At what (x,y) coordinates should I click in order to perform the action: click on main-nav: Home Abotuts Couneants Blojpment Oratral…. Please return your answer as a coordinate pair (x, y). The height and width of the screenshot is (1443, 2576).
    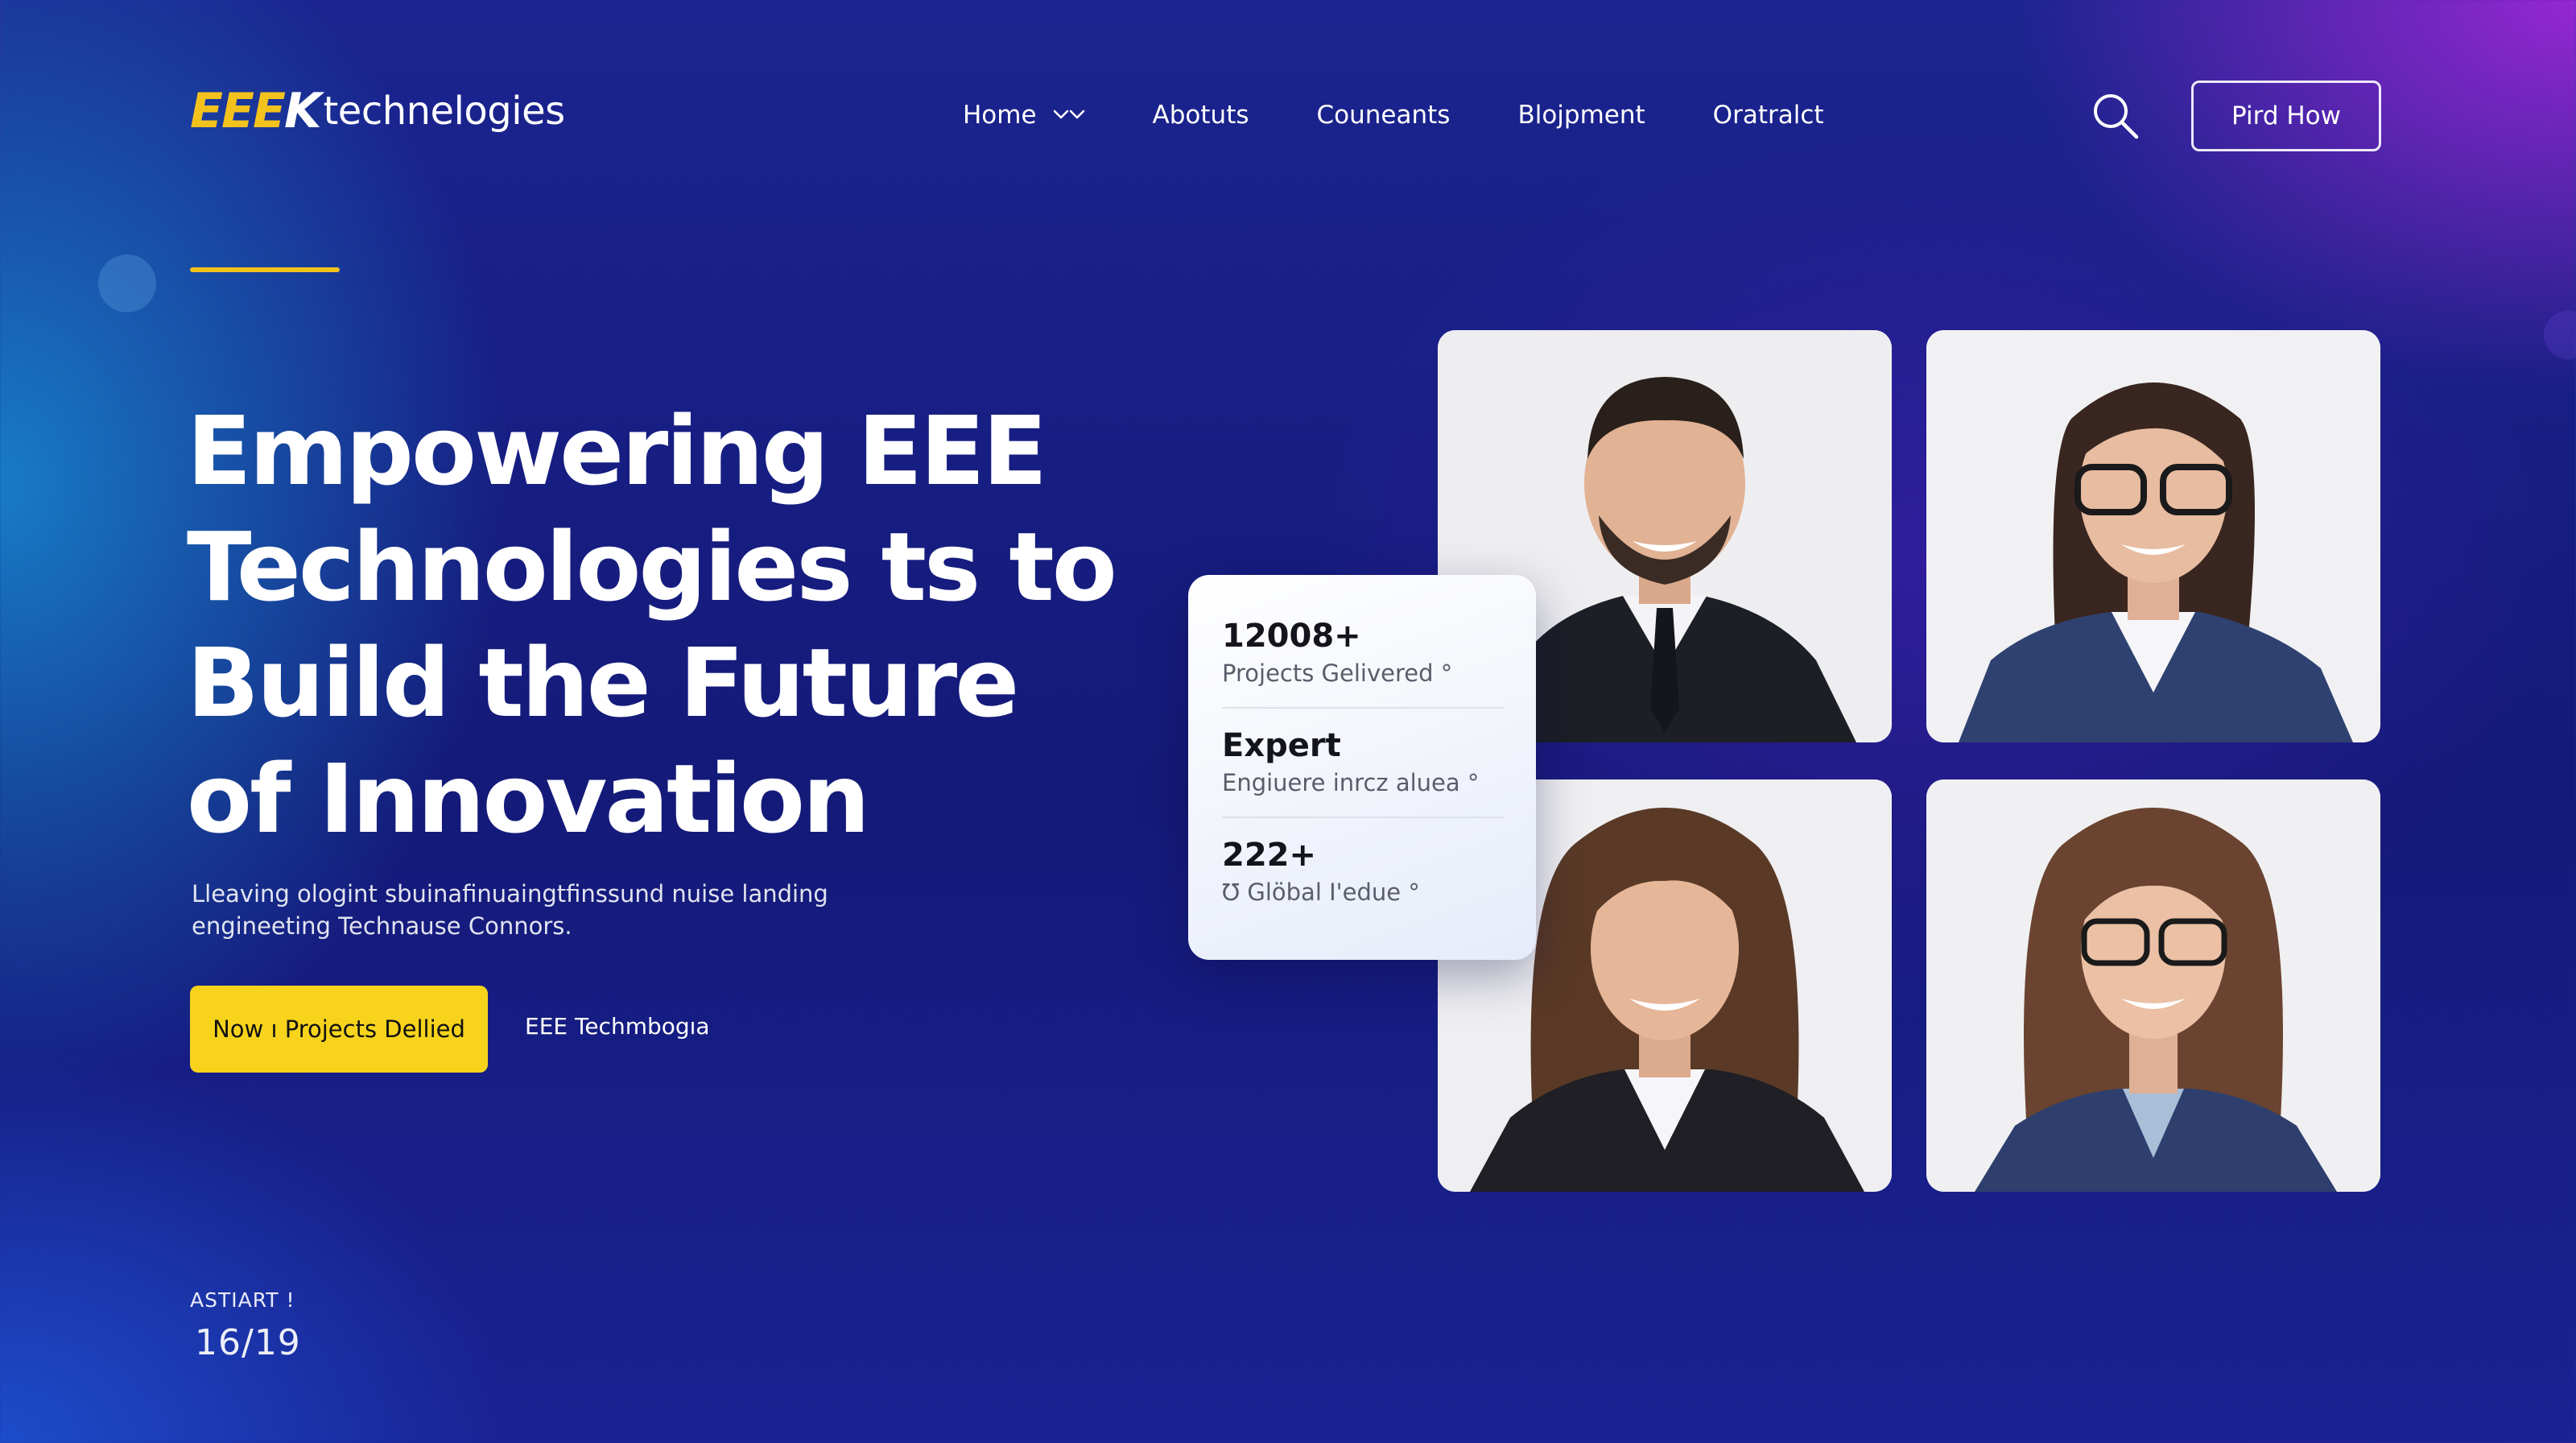
    Looking at the image, I should click on (1393, 115).